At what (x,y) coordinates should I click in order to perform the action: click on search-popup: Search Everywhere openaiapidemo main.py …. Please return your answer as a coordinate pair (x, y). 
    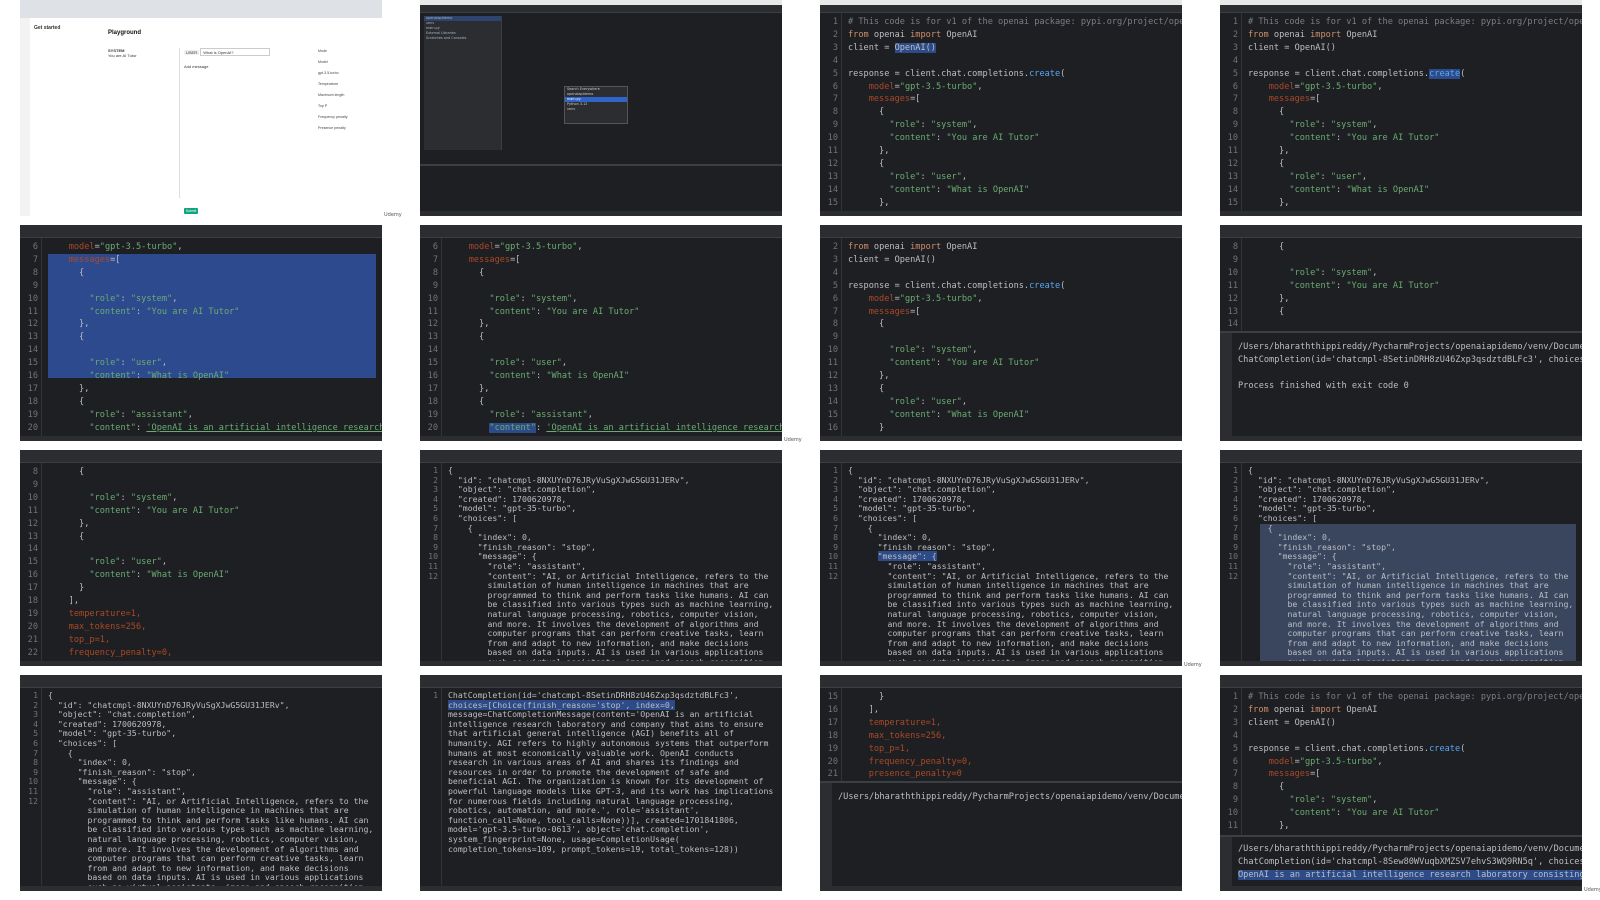
    Looking at the image, I should click on (596, 105).